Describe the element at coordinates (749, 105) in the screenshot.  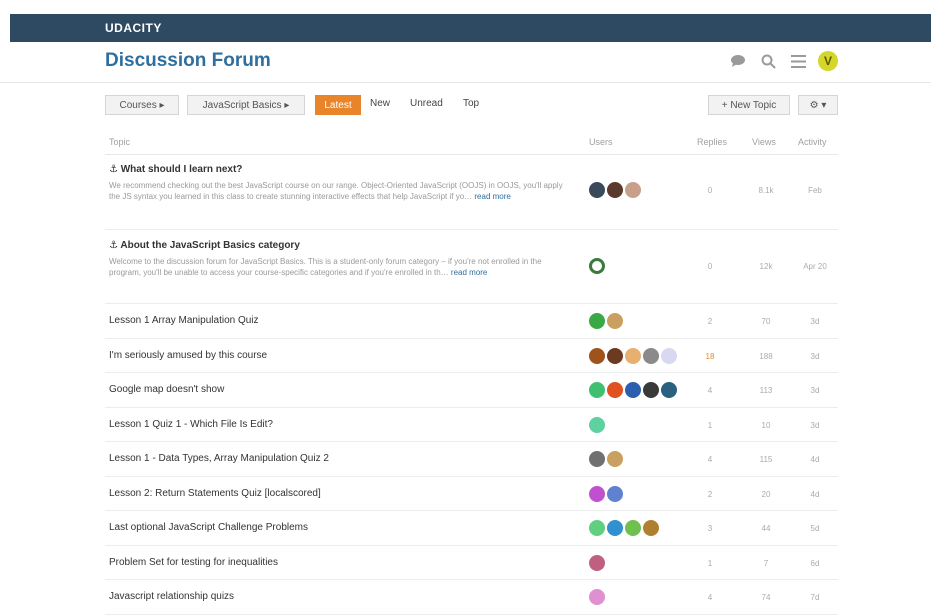
I see `new-topic-button: + New Topic` at that location.